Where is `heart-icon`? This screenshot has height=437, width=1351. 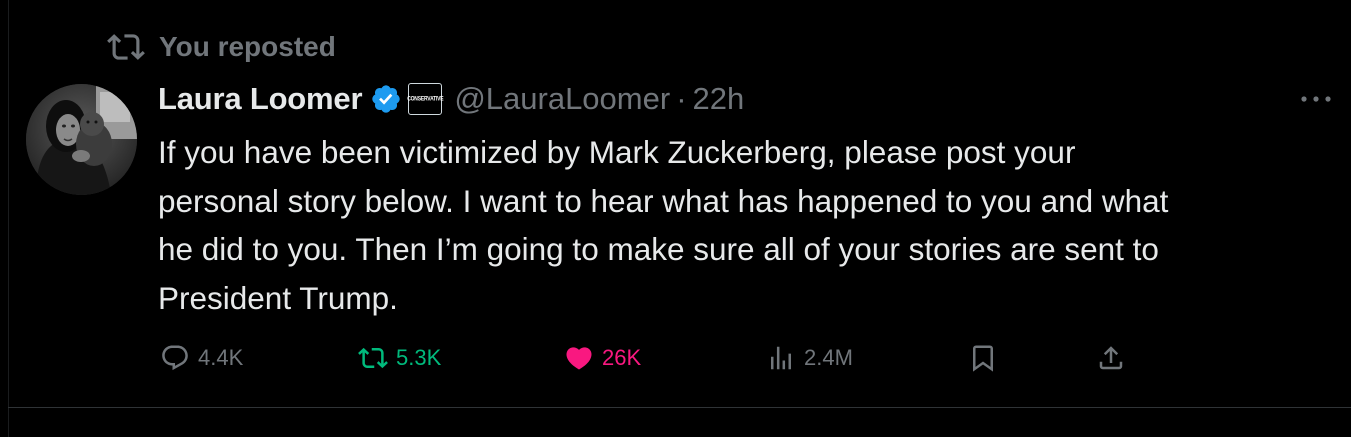 heart-icon is located at coordinates (579, 358).